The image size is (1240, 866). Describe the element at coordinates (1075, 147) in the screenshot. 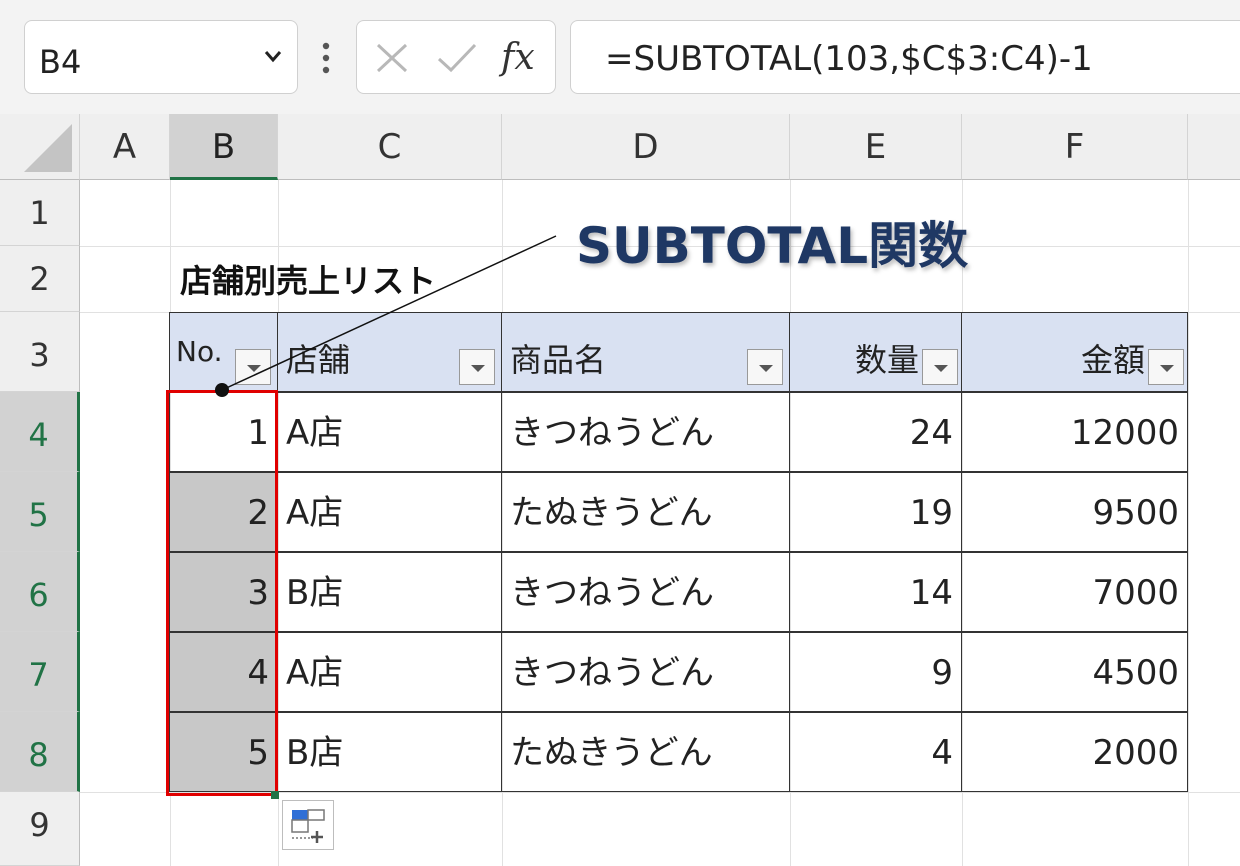

I see `column-header-f: F` at that location.